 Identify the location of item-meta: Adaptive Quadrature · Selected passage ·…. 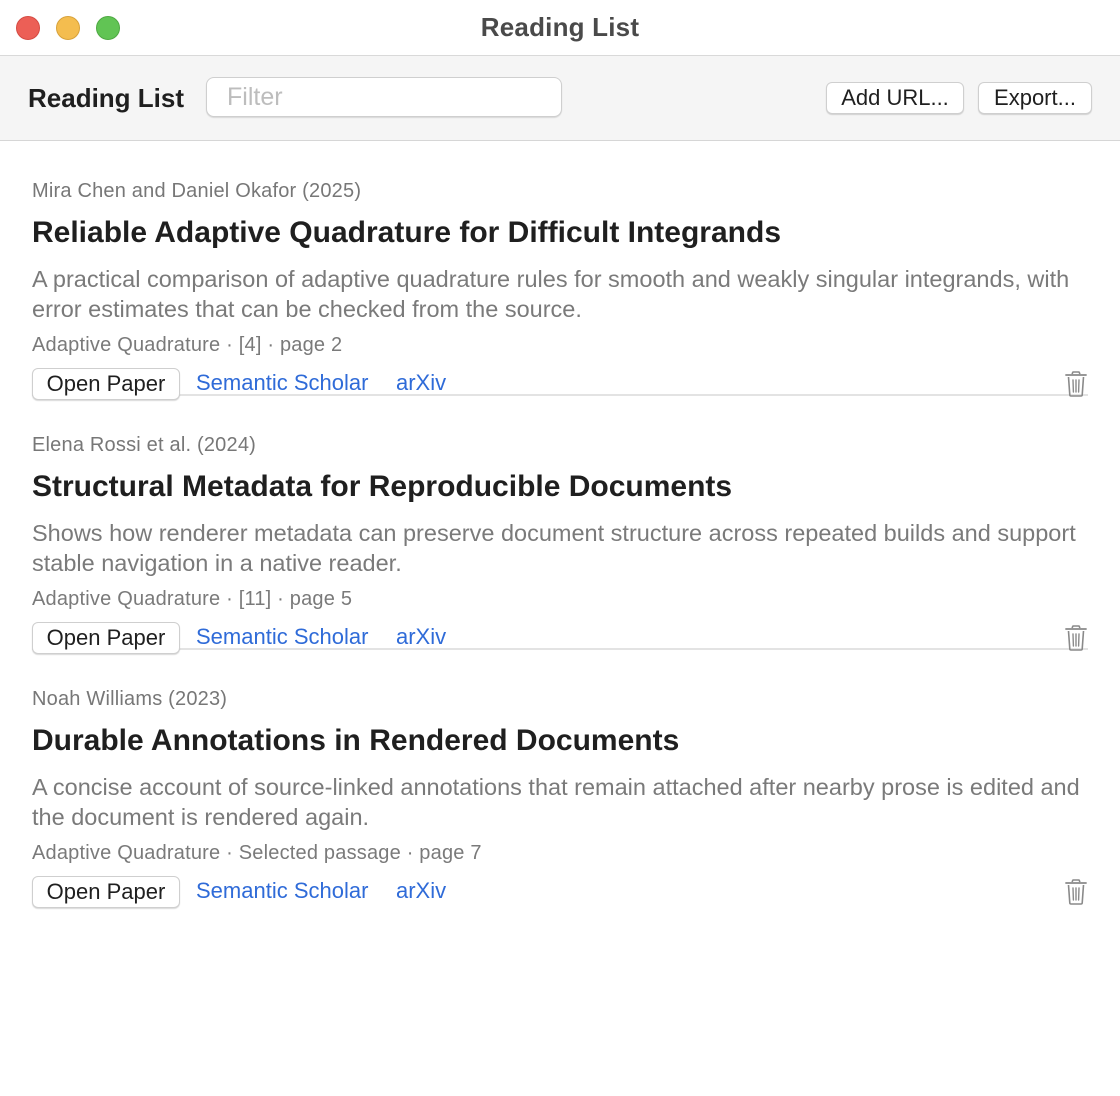
(257, 853).